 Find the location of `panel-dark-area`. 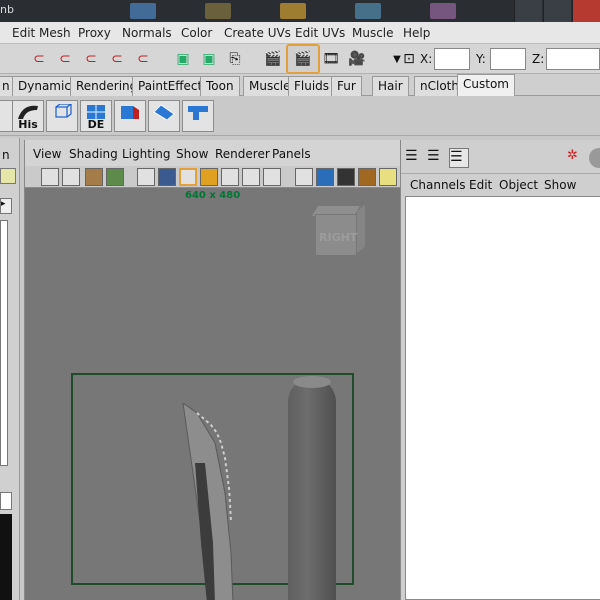

panel-dark-area is located at coordinates (6, 557).